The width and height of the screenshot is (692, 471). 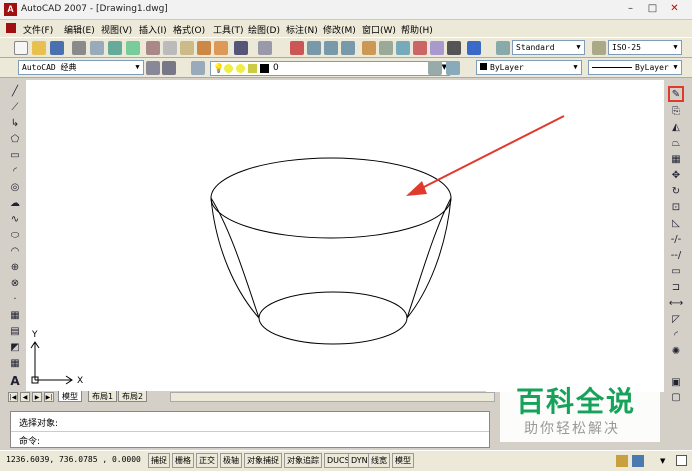 What do you see at coordinates (676, 239) in the screenshot?
I see `trim-icon: -/-` at bounding box center [676, 239].